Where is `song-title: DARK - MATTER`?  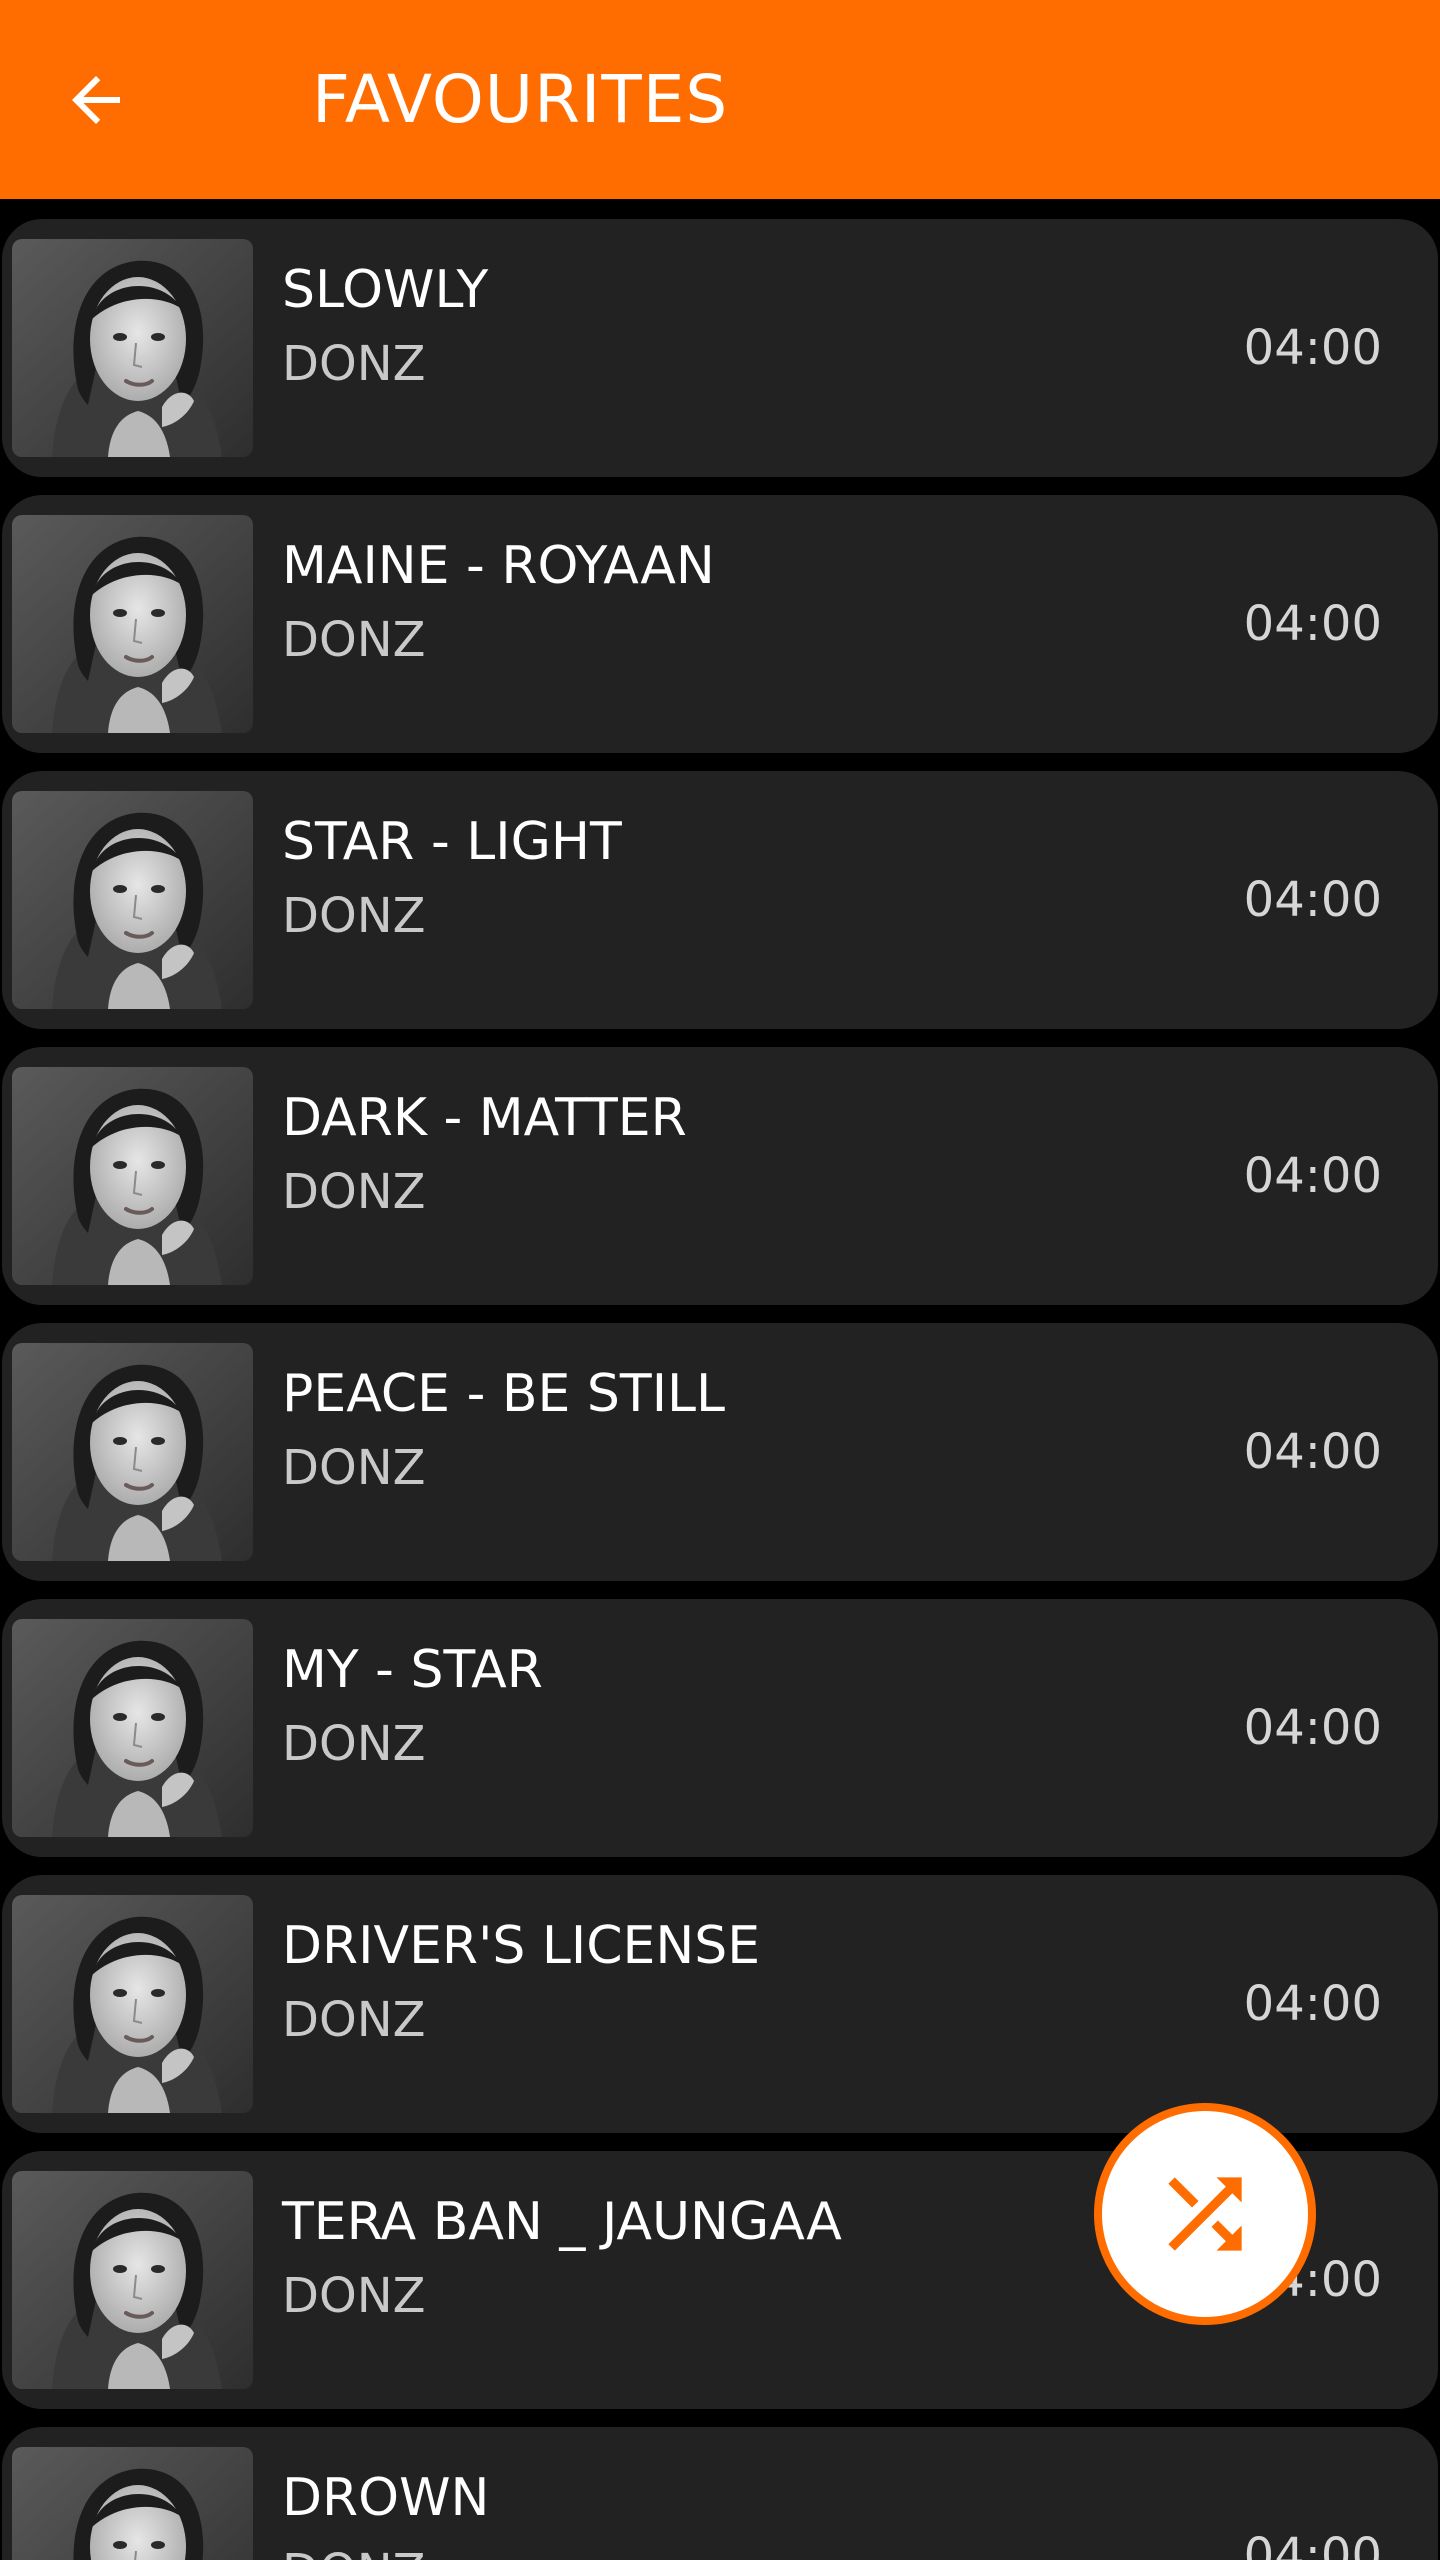 song-title: DARK - MATTER is located at coordinates (484, 1118).